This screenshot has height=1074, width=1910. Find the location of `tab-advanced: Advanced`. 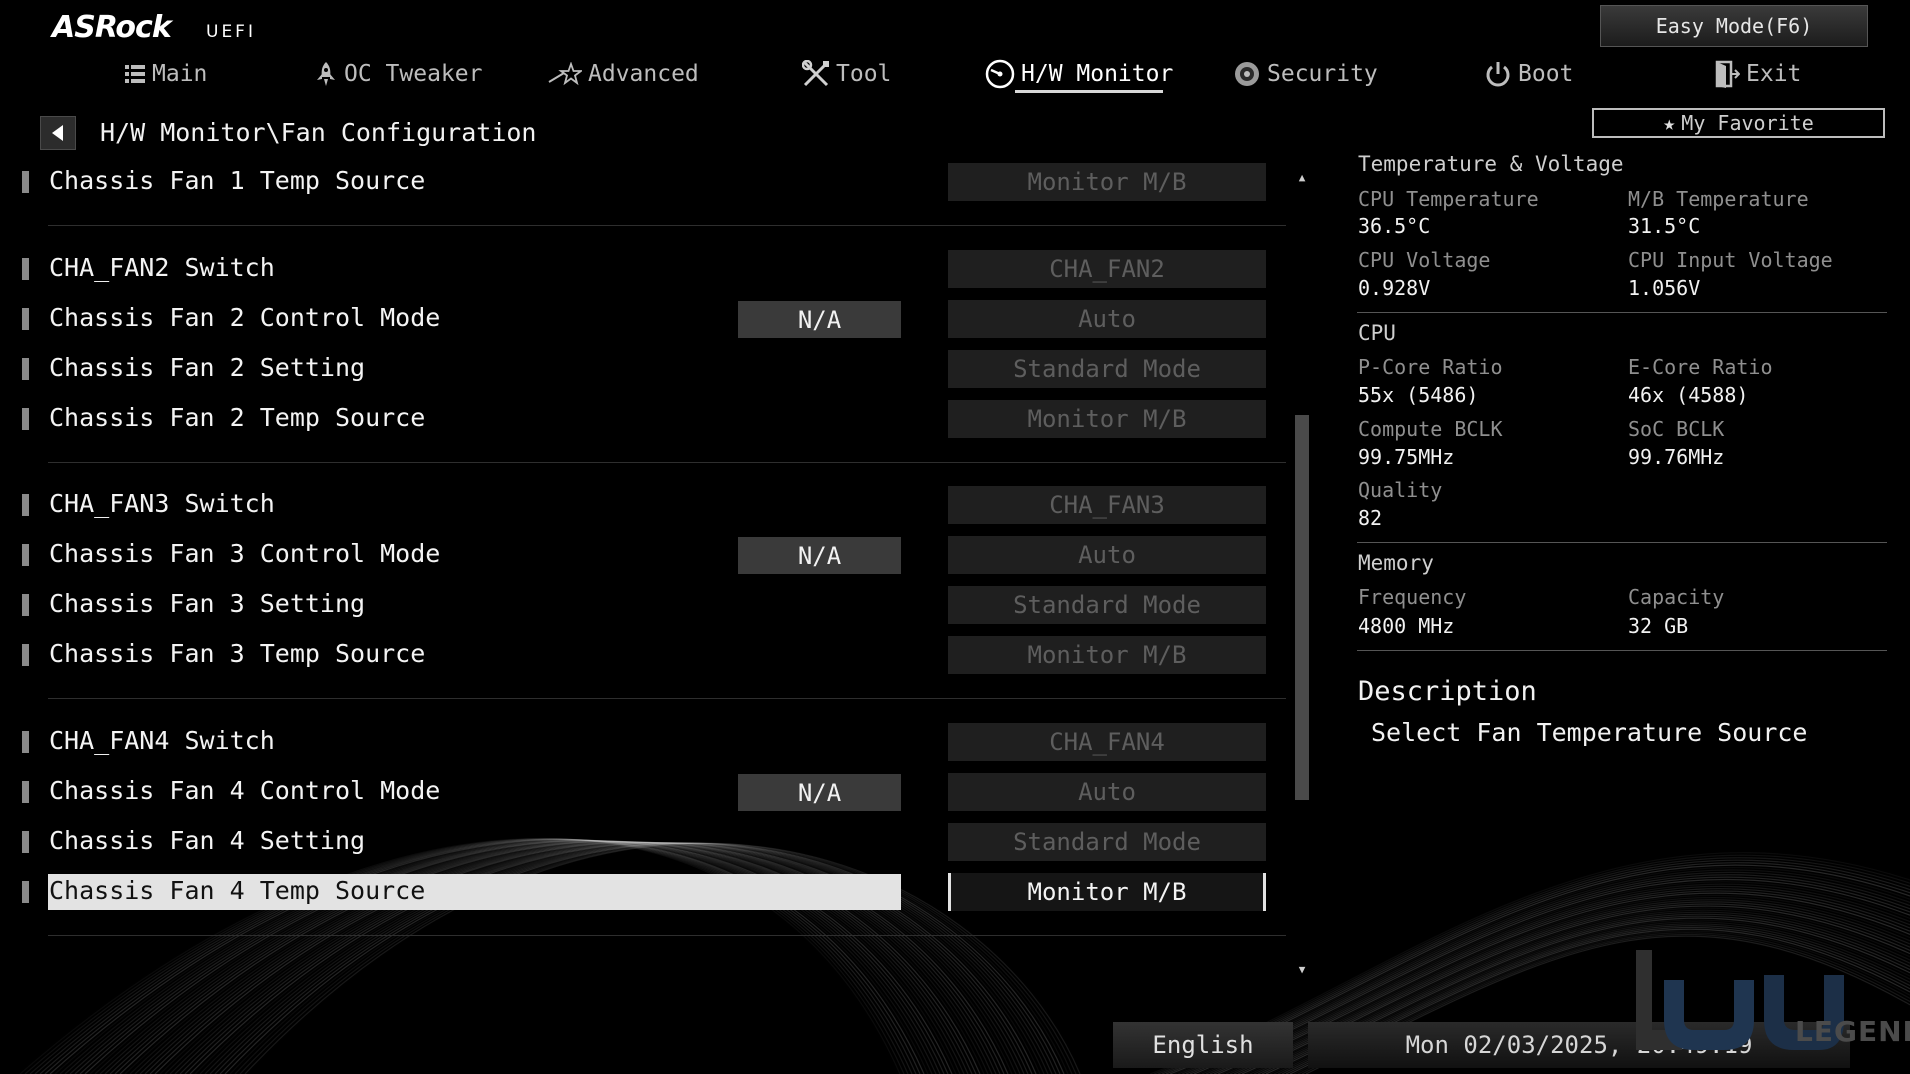

tab-advanced: Advanced is located at coordinates (623, 74).